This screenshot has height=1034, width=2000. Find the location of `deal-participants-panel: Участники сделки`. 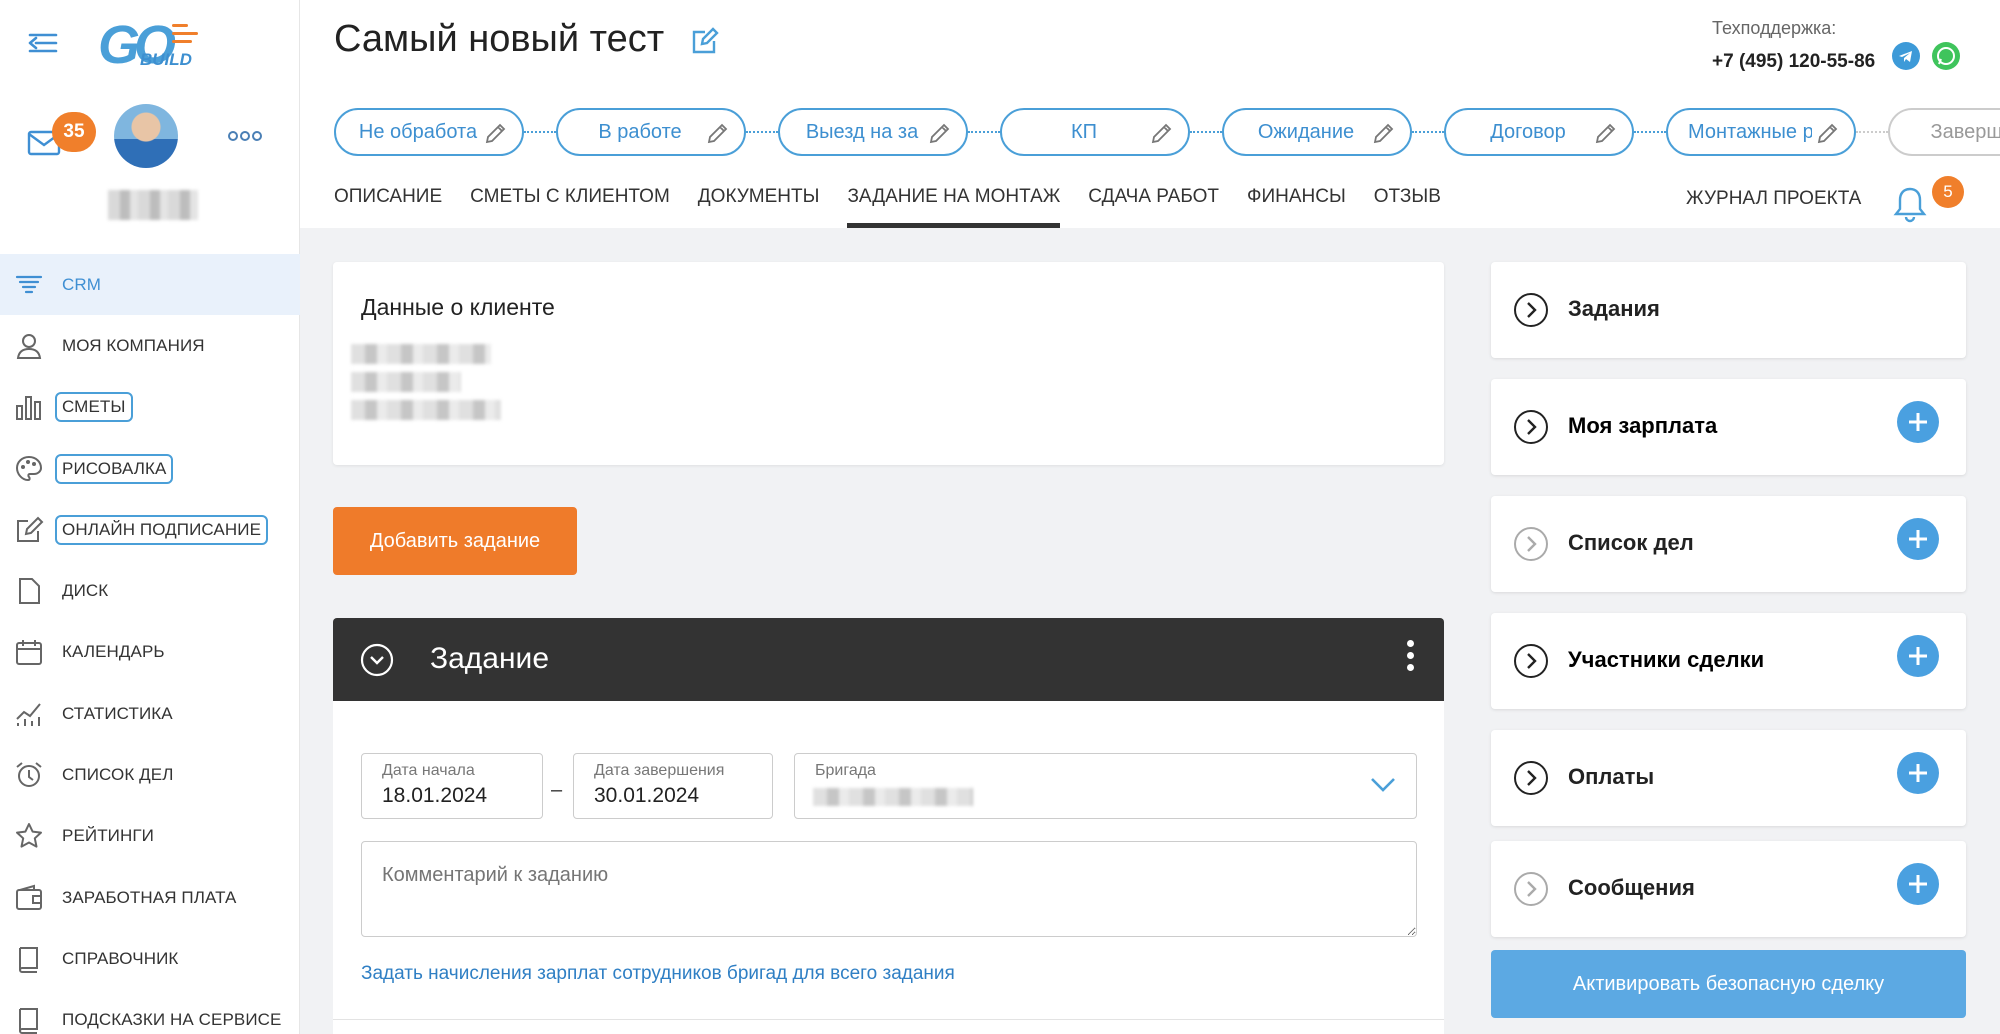

deal-participants-panel: Участники сделки is located at coordinates (1728, 661).